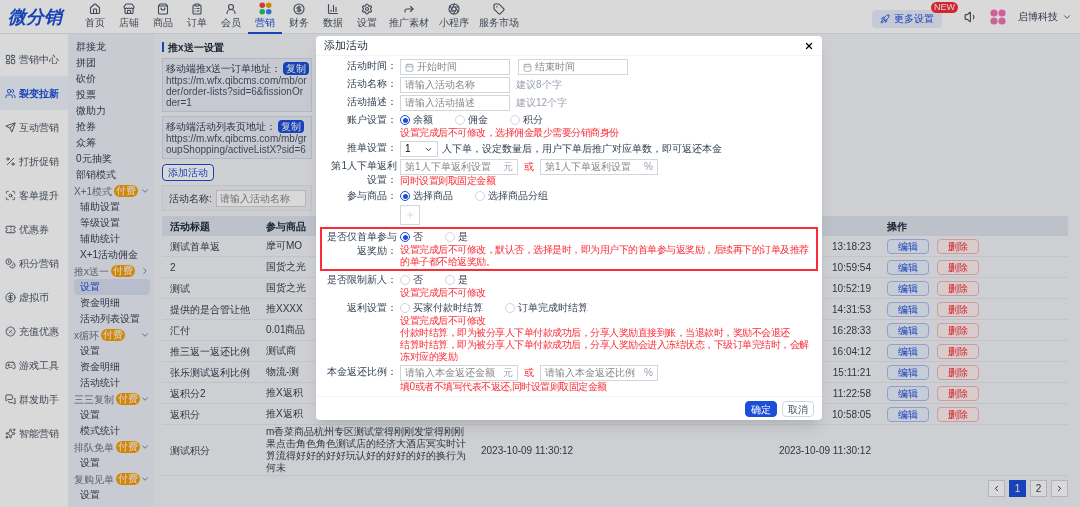  What do you see at coordinates (197, 8) in the screenshot?
I see `clipboard-icon` at bounding box center [197, 8].